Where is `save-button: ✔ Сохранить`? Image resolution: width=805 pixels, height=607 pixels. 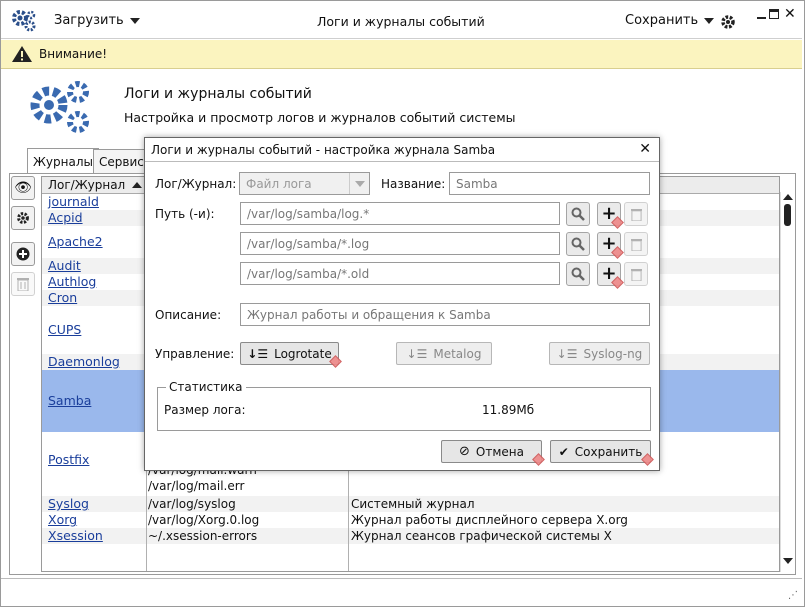
save-button: ✔ Сохранить is located at coordinates (602, 453).